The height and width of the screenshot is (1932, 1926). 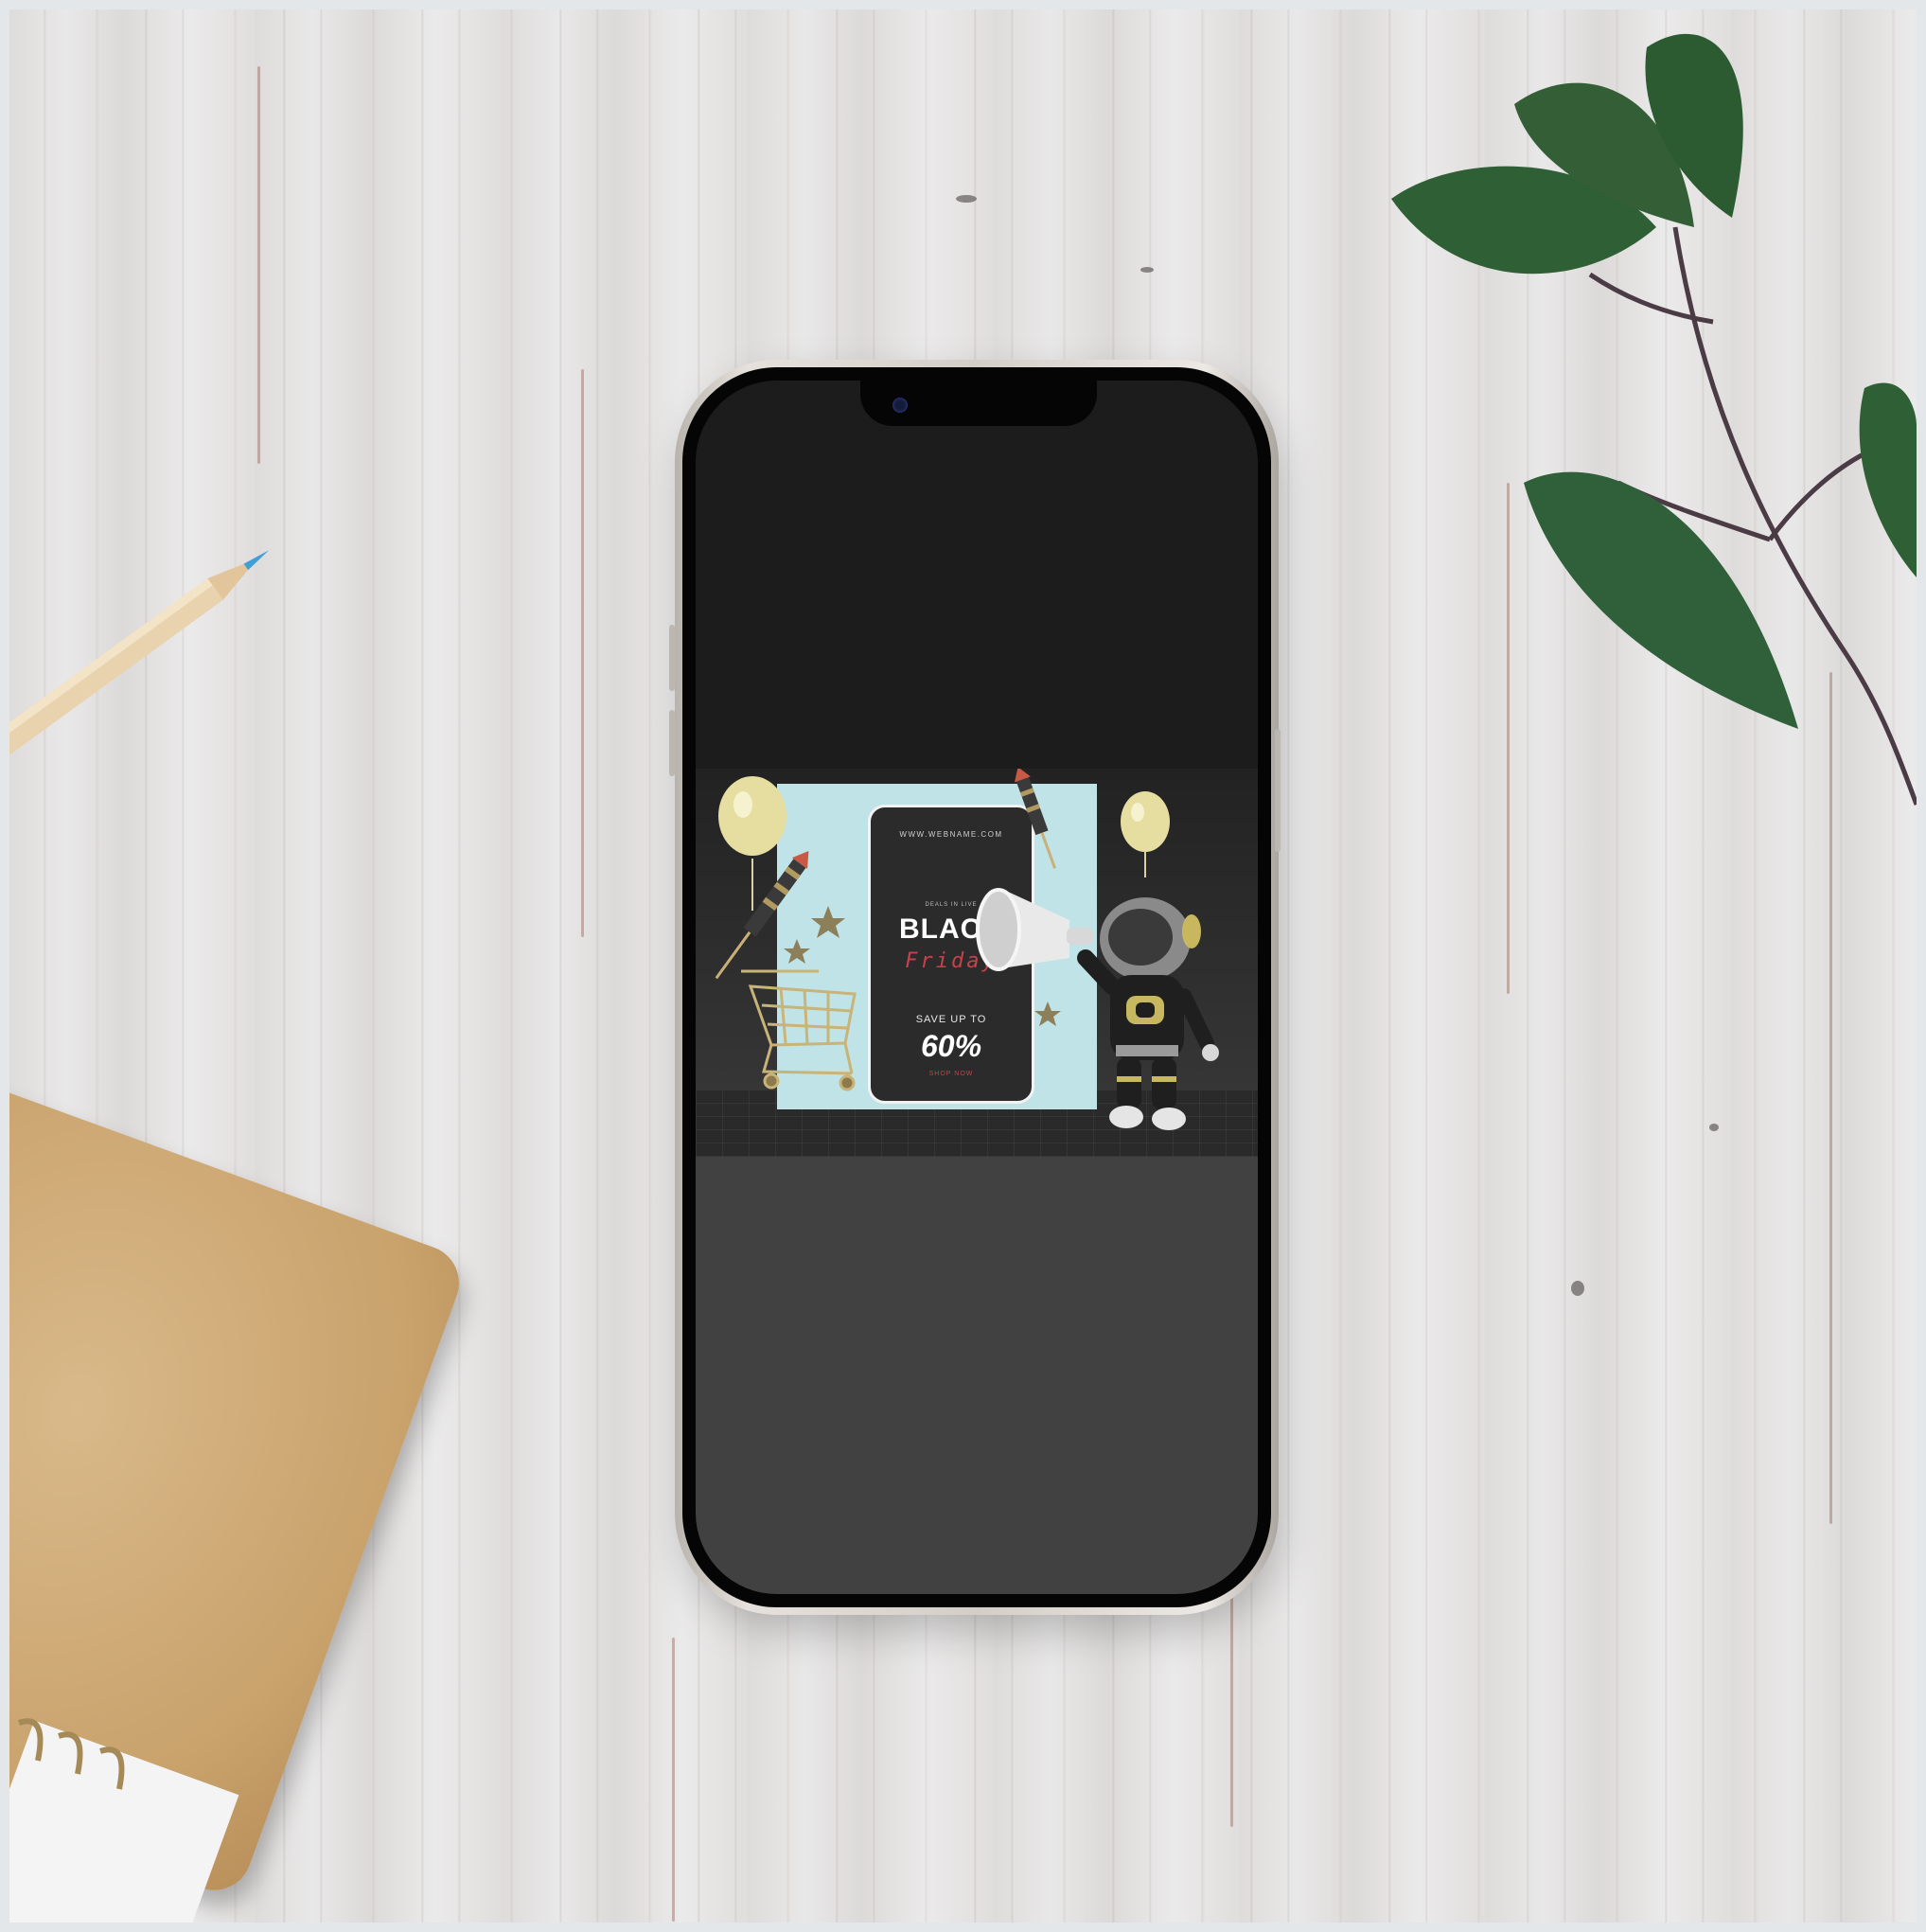 I want to click on pencil-icon, so click(x=139, y=656).